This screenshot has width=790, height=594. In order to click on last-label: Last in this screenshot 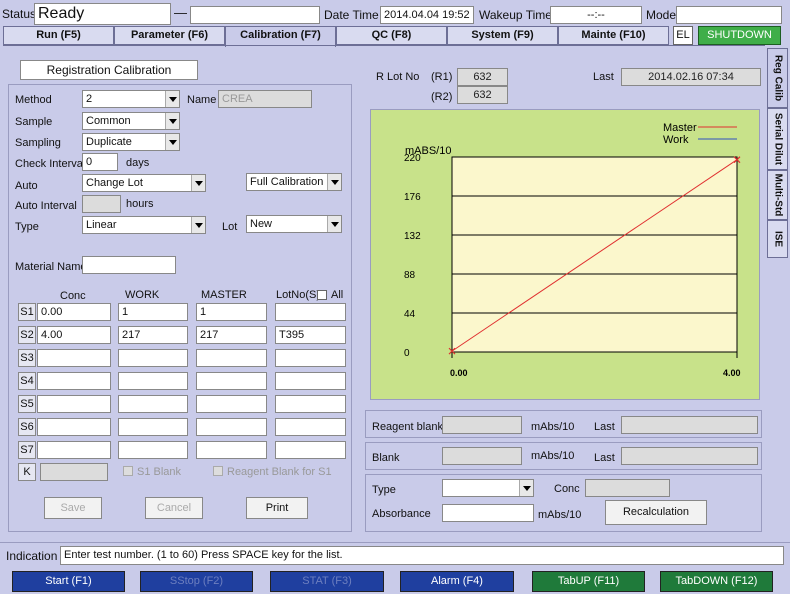, I will do `click(603, 77)`.